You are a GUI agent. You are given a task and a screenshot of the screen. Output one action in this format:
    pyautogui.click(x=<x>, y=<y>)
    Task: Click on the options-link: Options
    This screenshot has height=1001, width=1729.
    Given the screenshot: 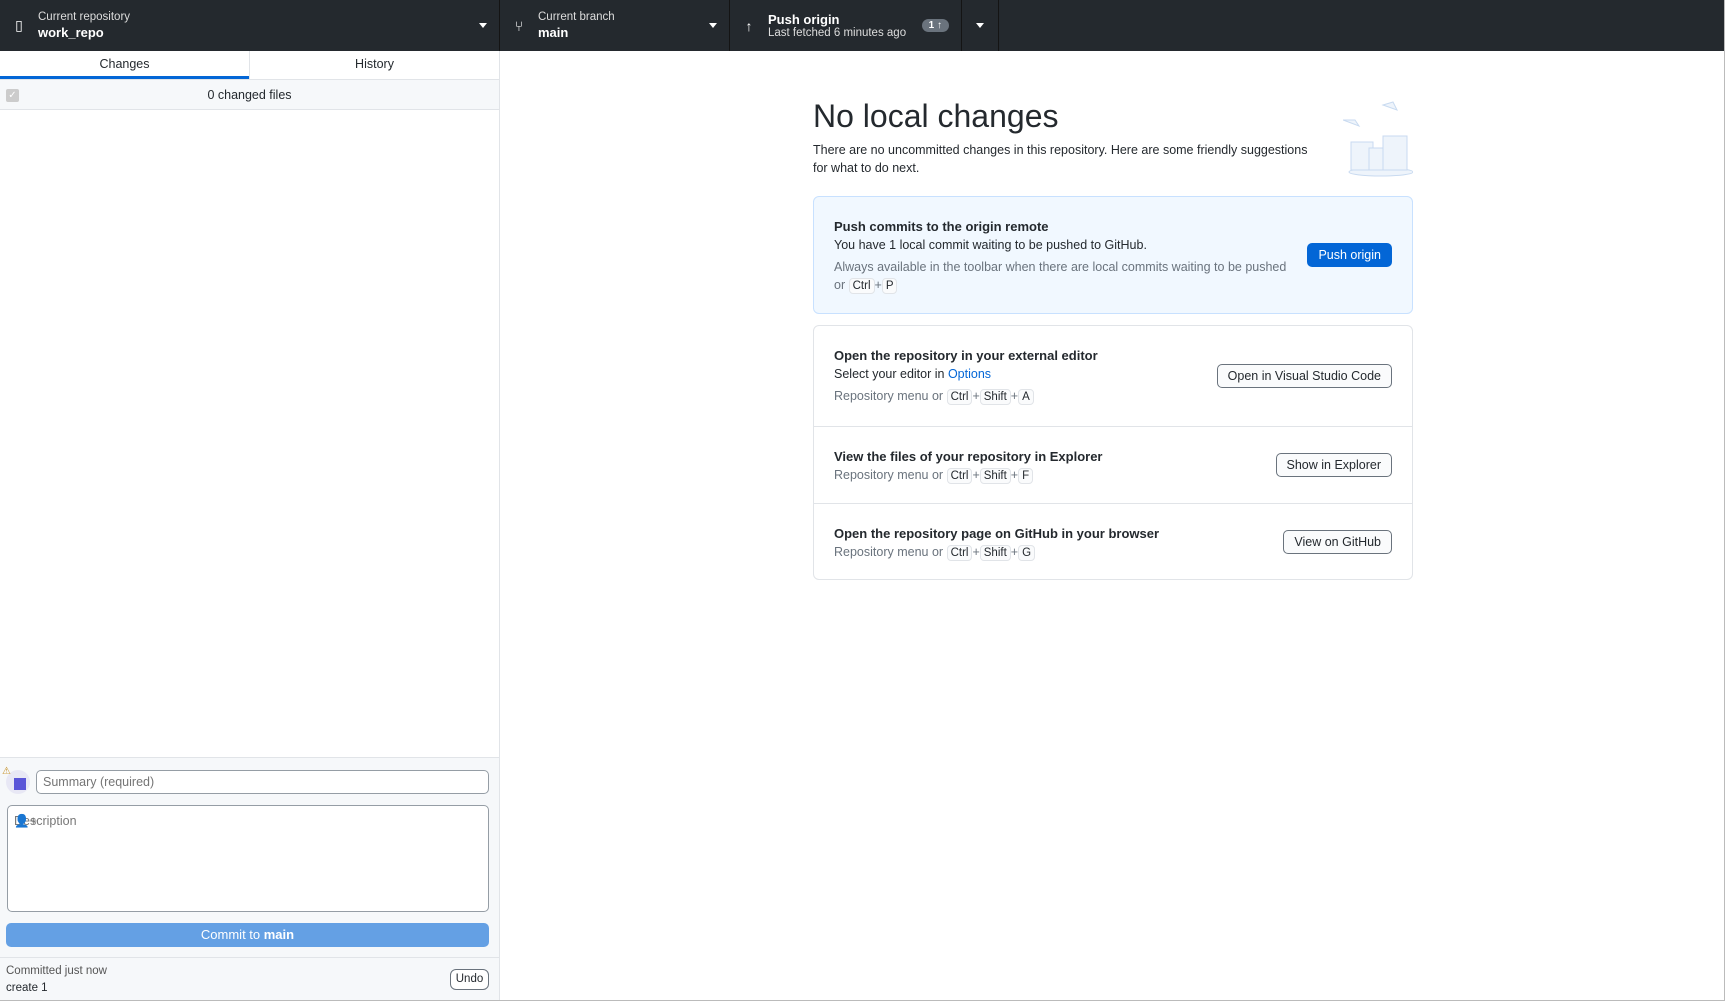 What is the action you would take?
    pyautogui.click(x=969, y=374)
    